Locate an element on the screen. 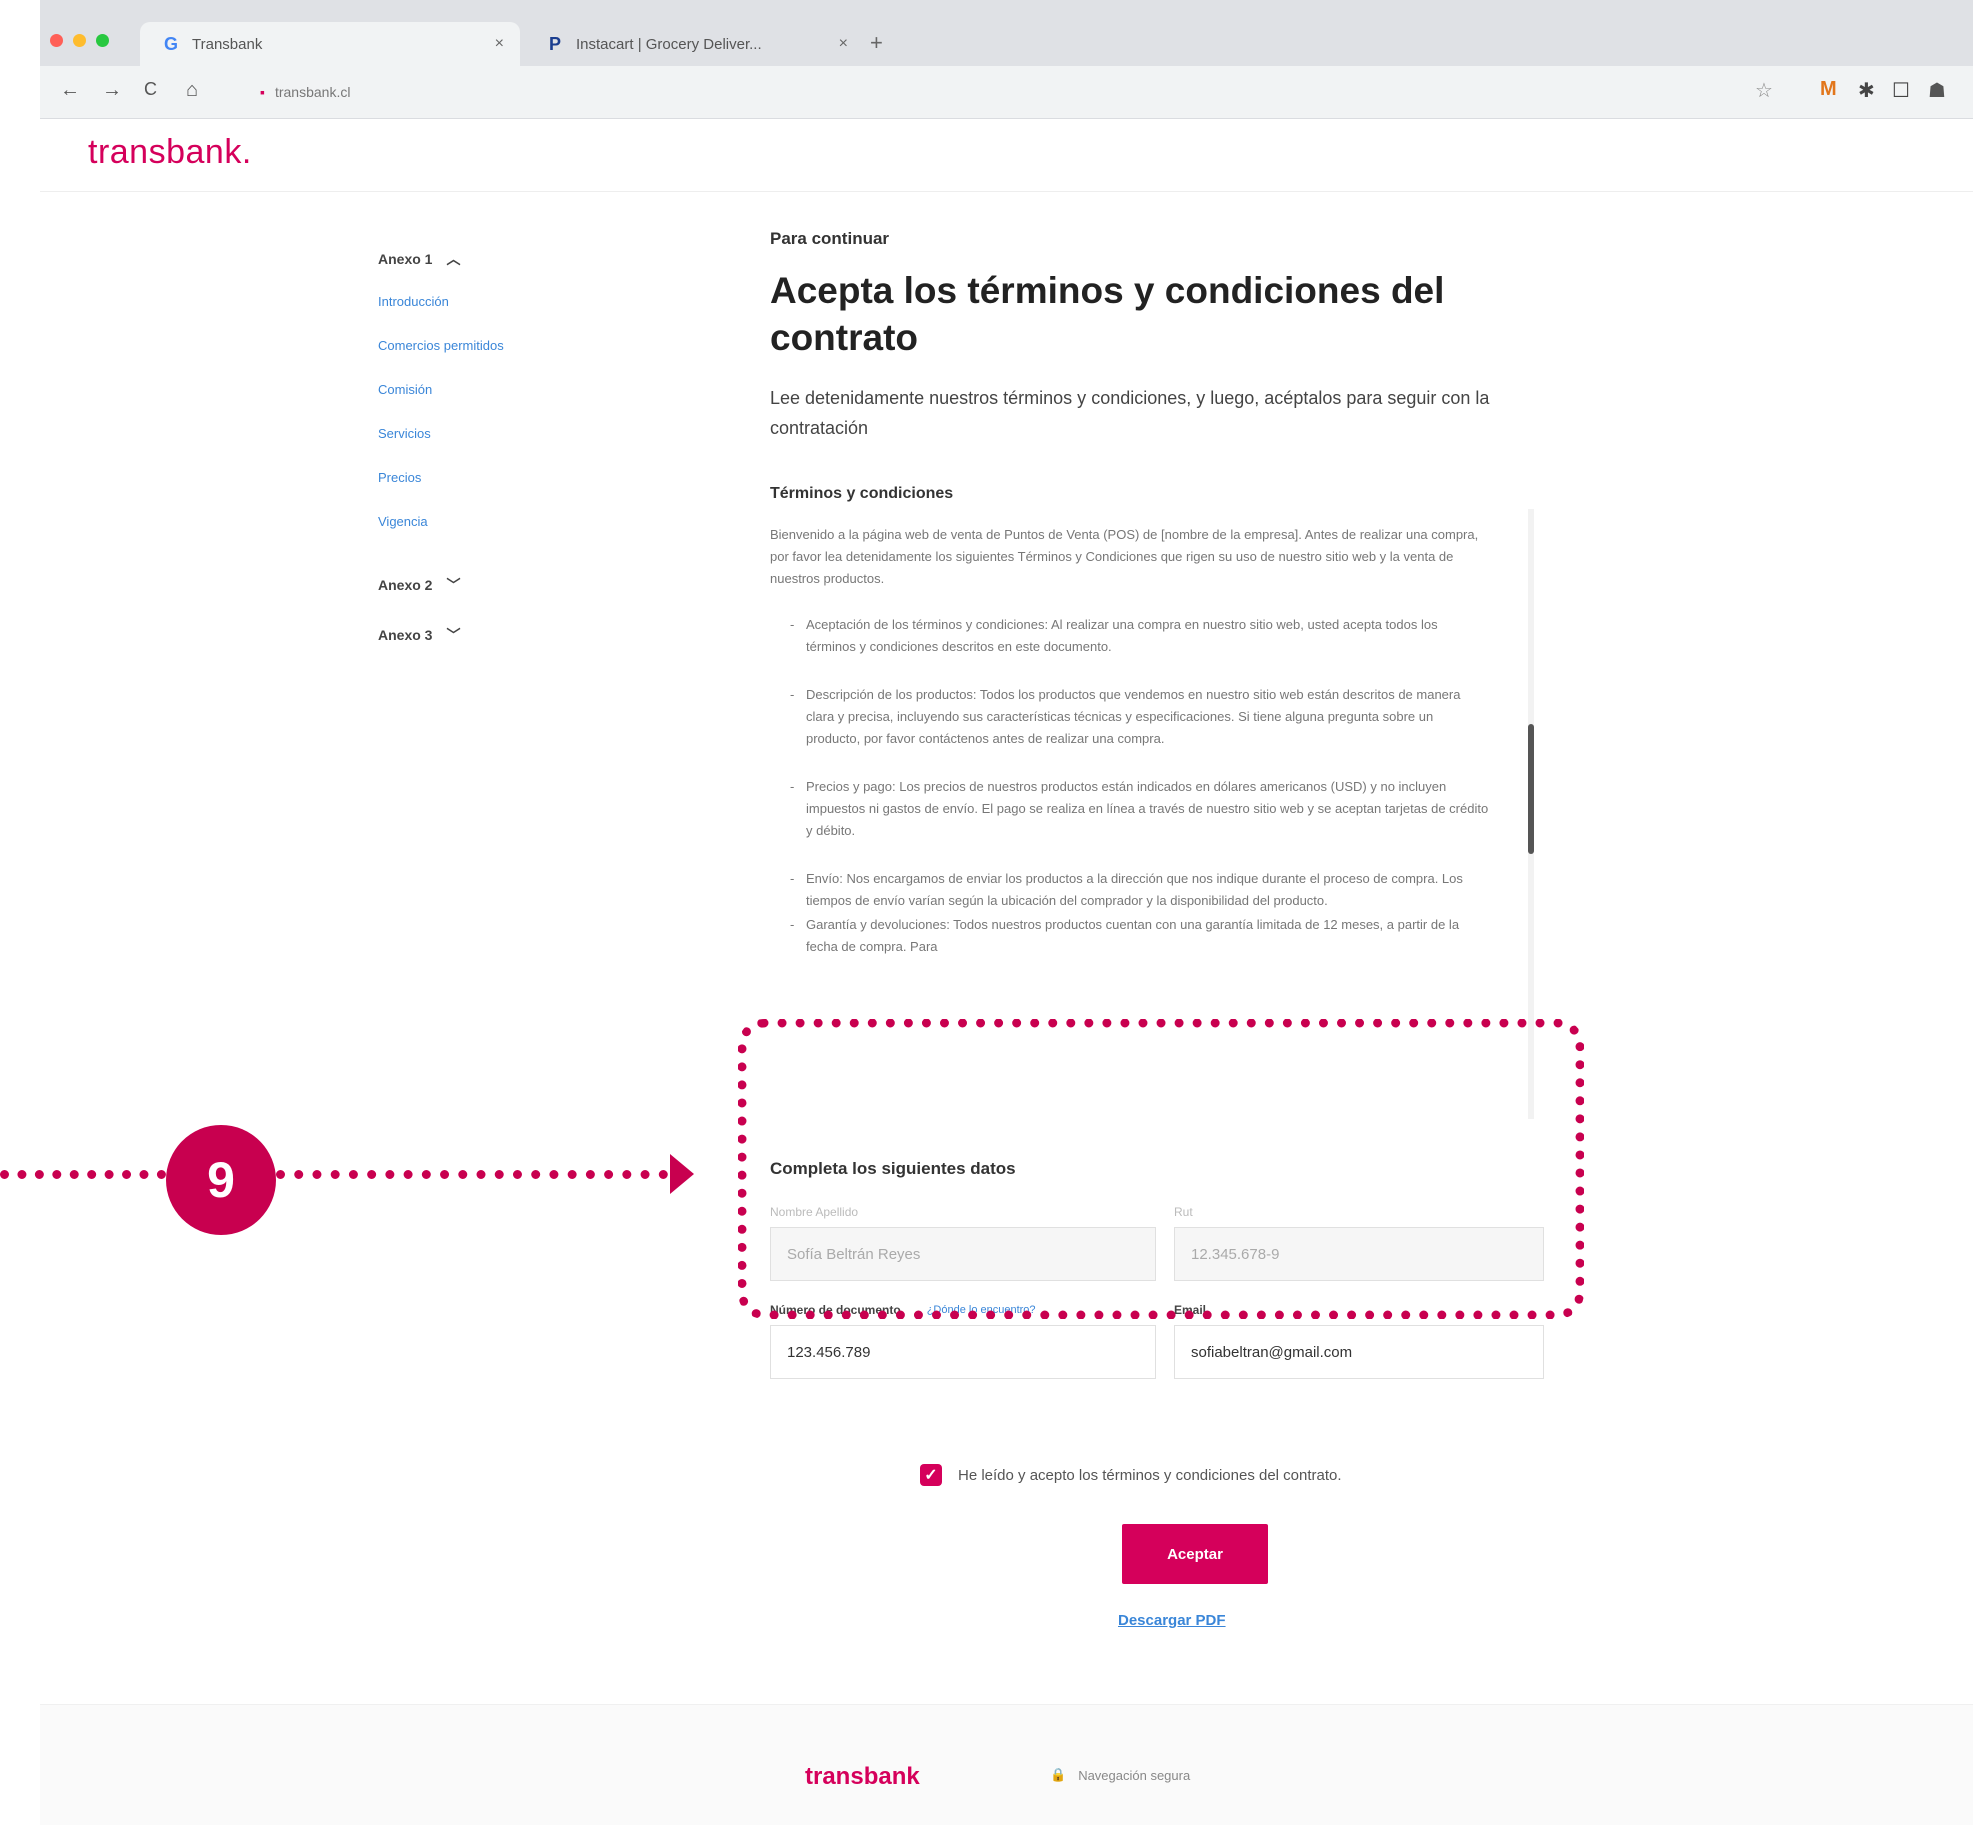 Image resolution: width=1973 pixels, height=1825 pixels. sidebar-annex-3: Anexo 3 ﹀ is located at coordinates (528, 635).